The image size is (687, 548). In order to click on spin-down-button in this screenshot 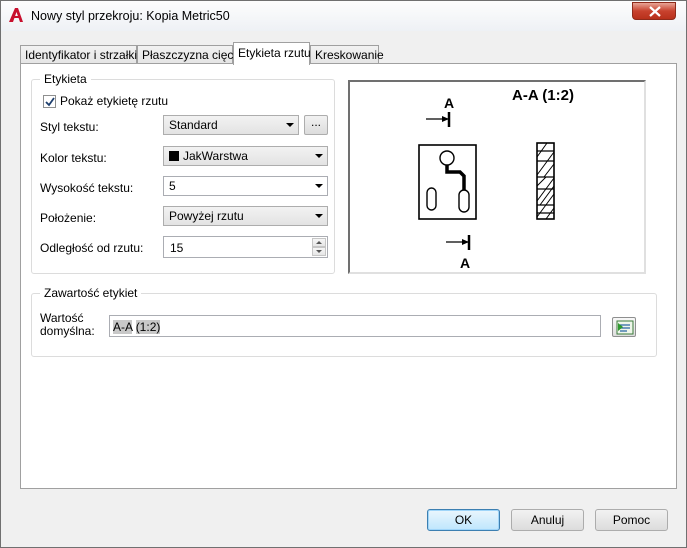, I will do `click(319, 251)`.